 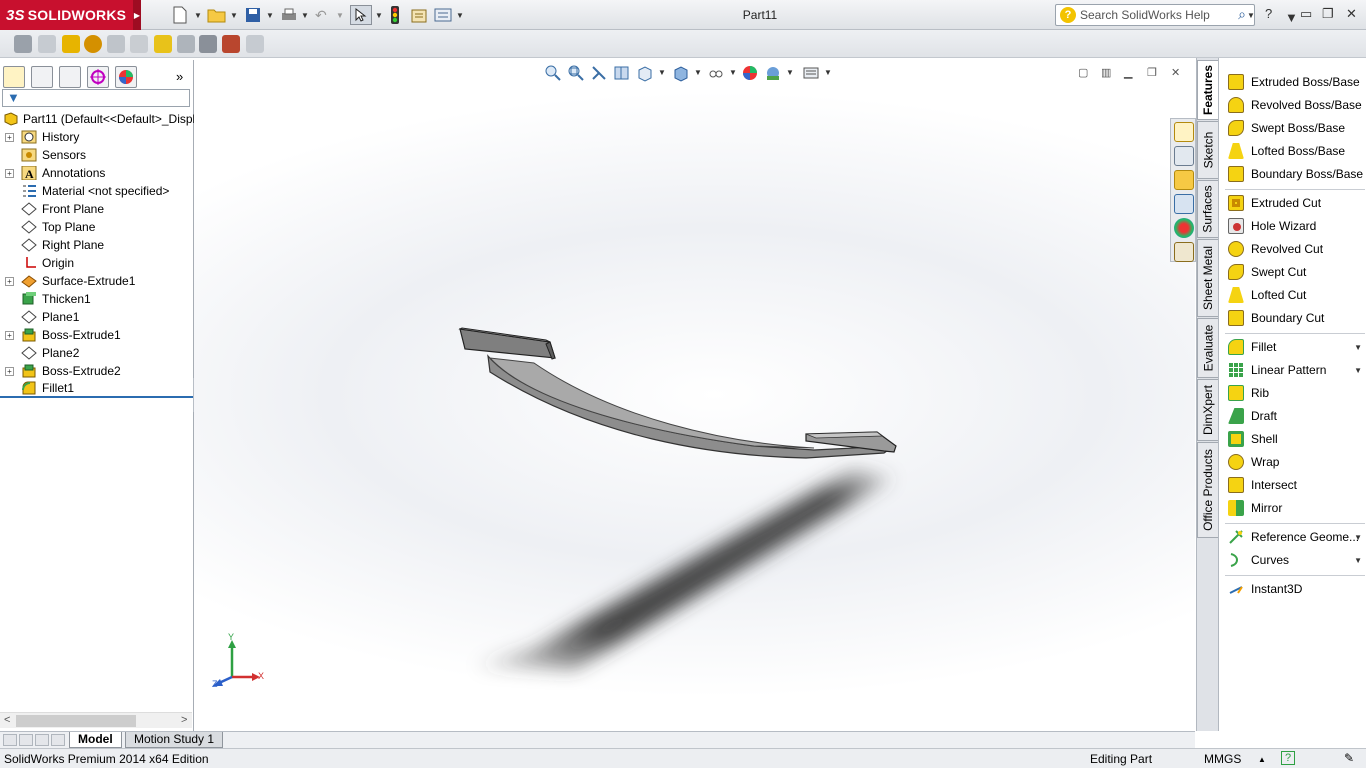 What do you see at coordinates (1288, 758) in the screenshot?
I see `help-status-icon: ?` at bounding box center [1288, 758].